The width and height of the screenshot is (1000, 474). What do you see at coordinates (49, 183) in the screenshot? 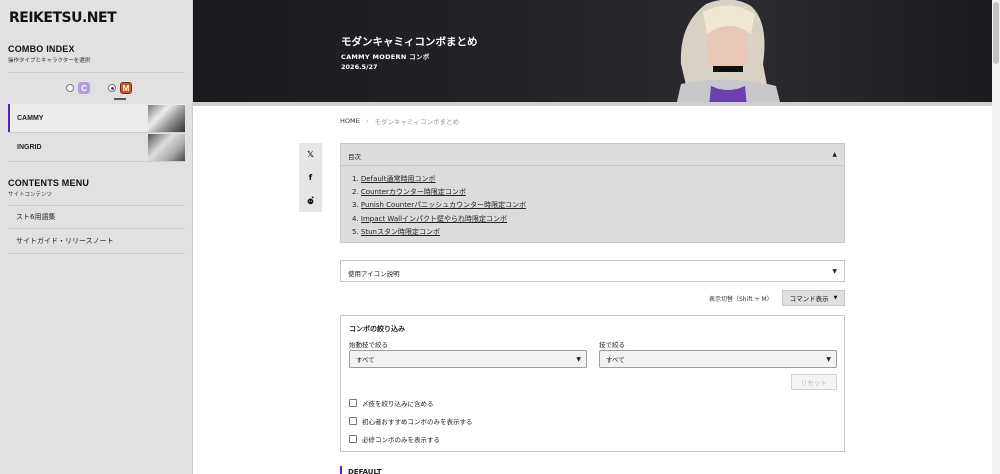
I see `contents-menu-title: CONTENTS MENU` at bounding box center [49, 183].